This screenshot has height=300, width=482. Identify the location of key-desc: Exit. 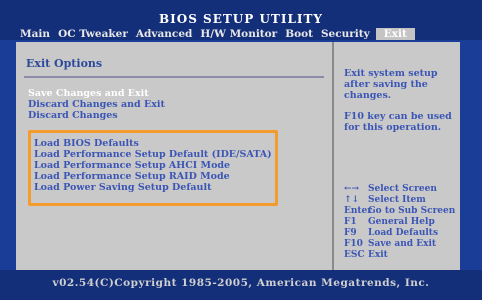
(378, 255).